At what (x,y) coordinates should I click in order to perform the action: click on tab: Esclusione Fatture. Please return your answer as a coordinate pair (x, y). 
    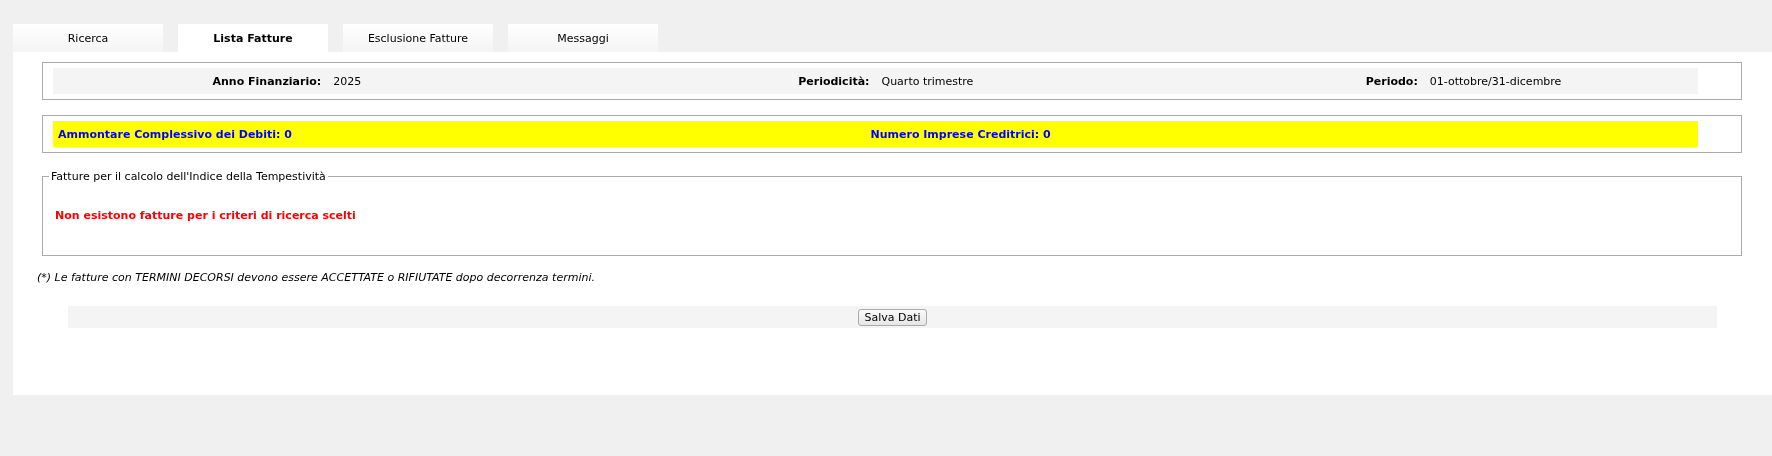
    Looking at the image, I should click on (418, 38).